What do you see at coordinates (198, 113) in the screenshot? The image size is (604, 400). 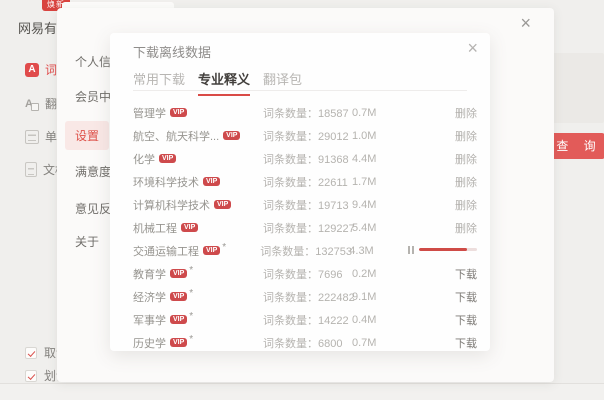 I see `row-name-cell: 管理学 VIP` at bounding box center [198, 113].